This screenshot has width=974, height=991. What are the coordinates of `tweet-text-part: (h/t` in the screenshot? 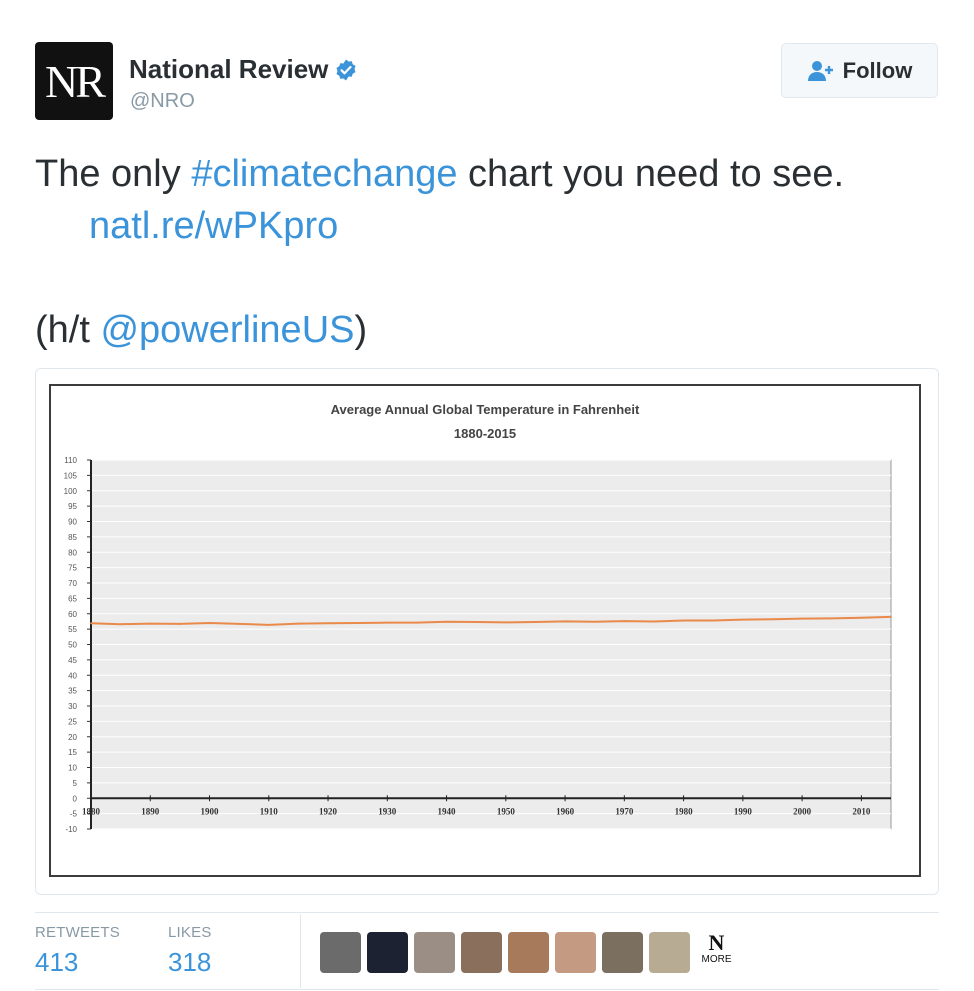 It's located at (68, 330).